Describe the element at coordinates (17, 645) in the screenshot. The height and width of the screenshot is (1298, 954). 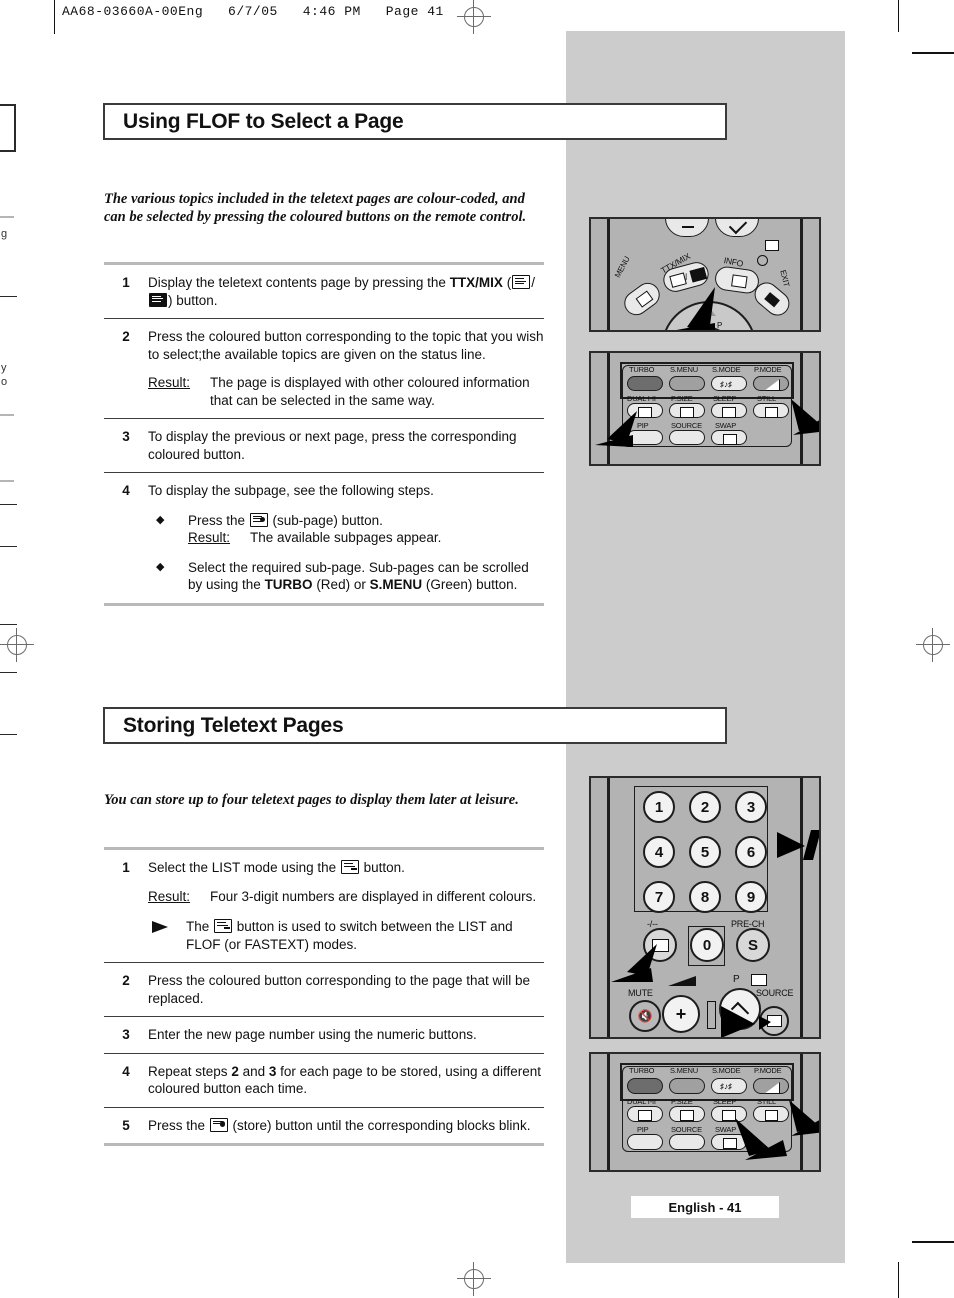
I see `registration-mark-left` at that location.